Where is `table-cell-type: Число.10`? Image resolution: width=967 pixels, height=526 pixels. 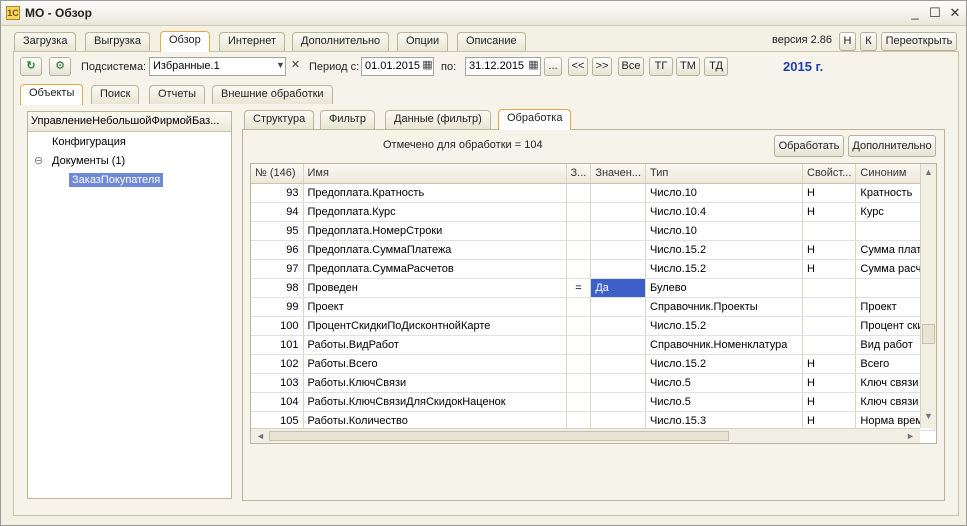 table-cell-type: Число.10 is located at coordinates (724, 231).